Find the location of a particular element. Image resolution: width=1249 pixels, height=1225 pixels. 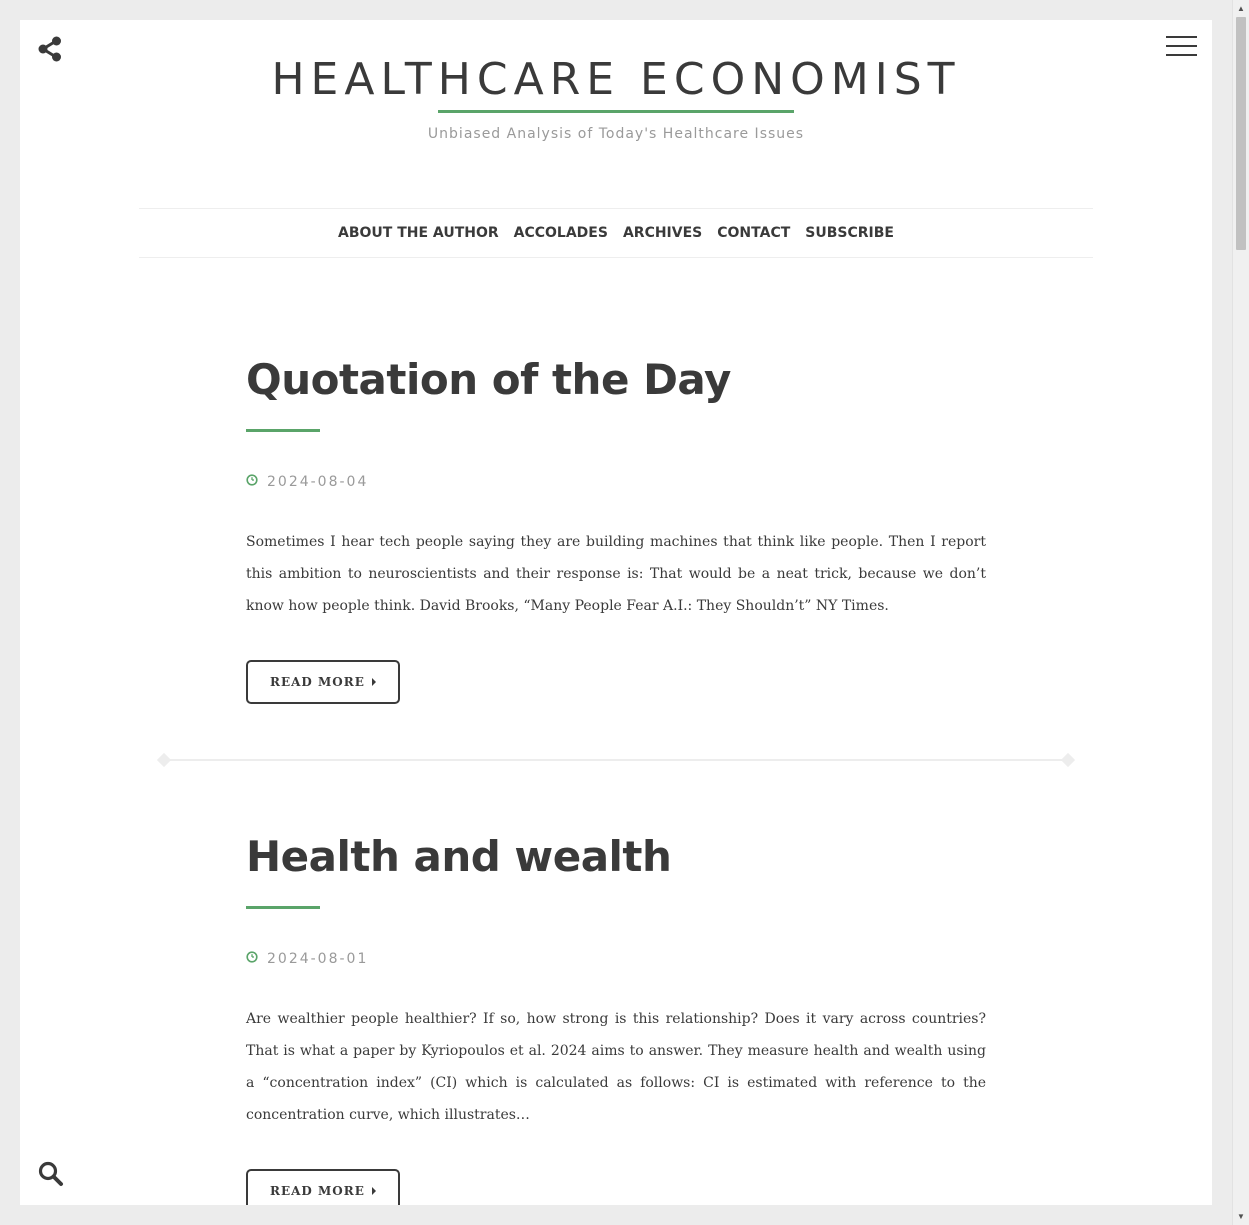

nav-item-archives: ARCHIVES is located at coordinates (662, 233).